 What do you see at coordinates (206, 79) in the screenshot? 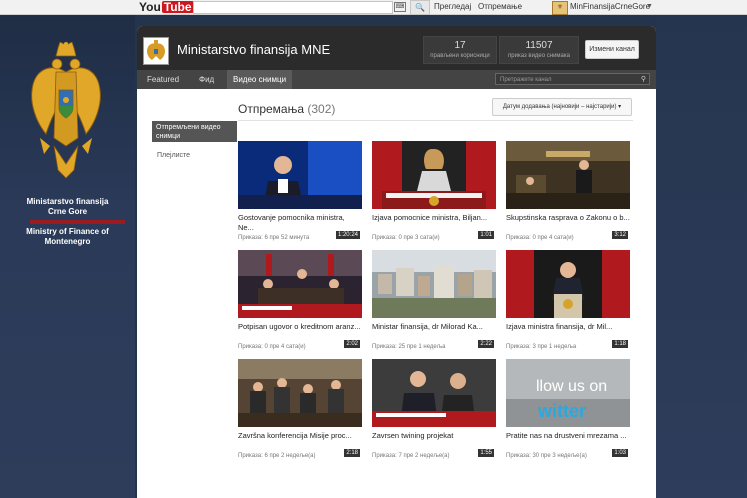
I see `tab-feed: Фид` at bounding box center [206, 79].